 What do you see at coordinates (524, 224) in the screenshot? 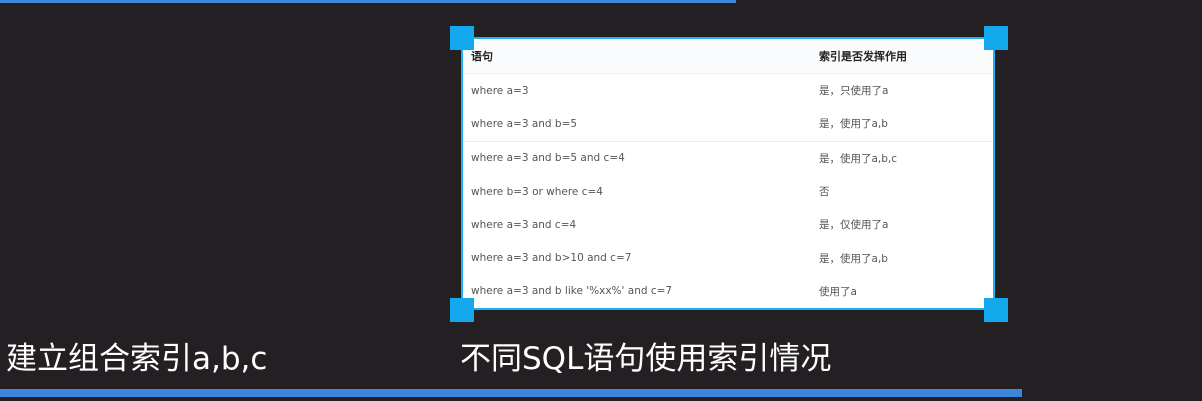
I see `statement-cell: where a=3 and c=4` at bounding box center [524, 224].